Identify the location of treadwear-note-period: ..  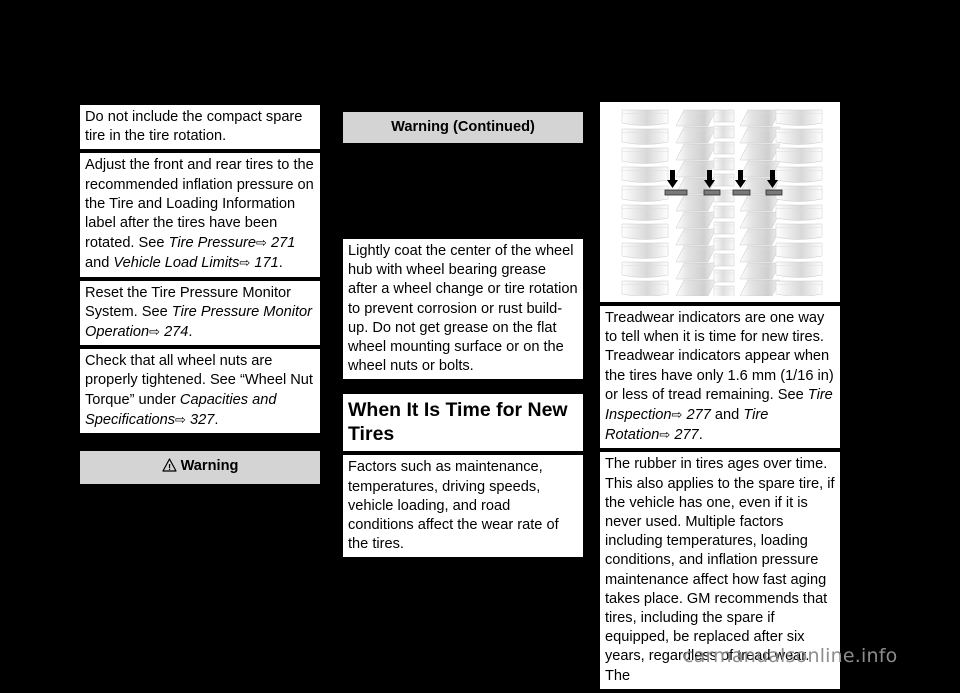
(700, 435).